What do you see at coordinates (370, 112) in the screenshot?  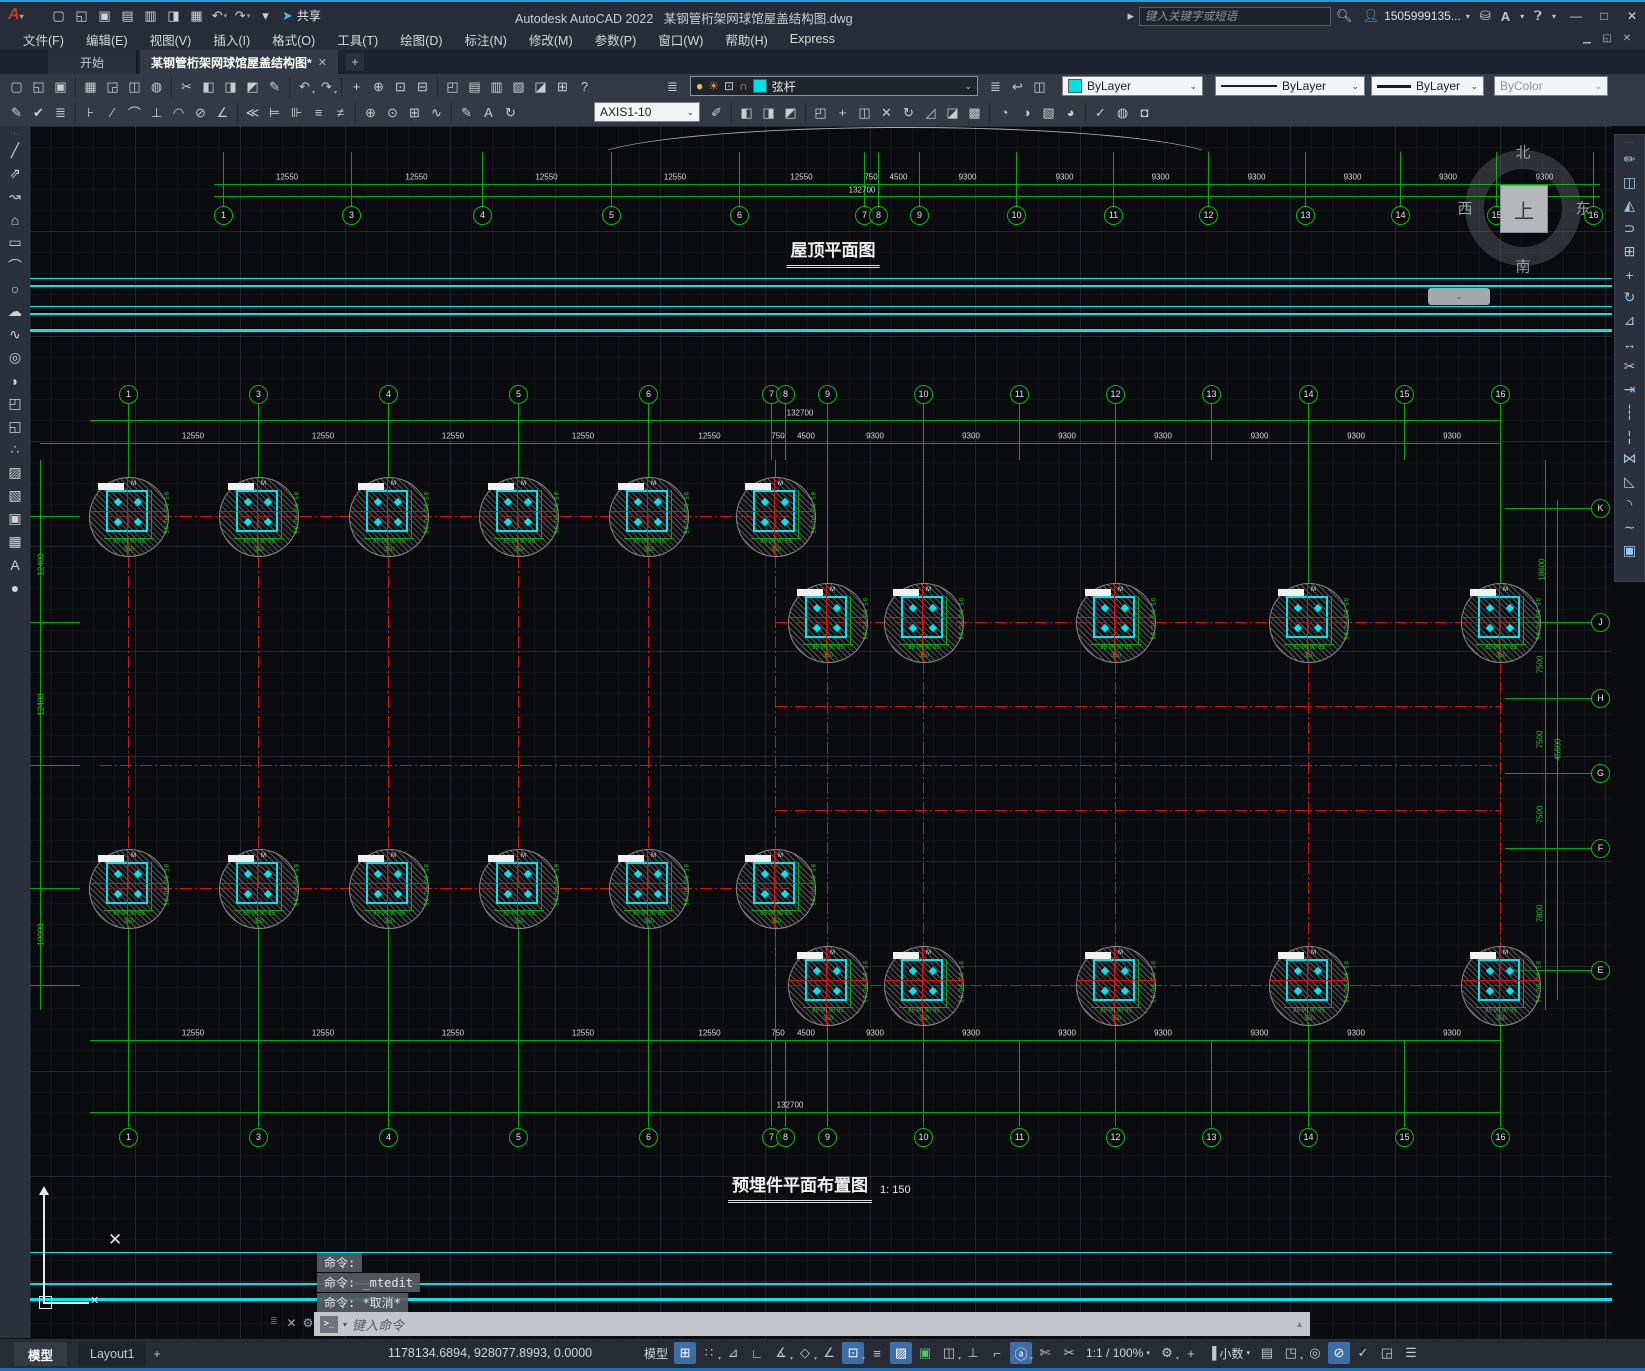 I see `center-mark-icon: ⊕` at bounding box center [370, 112].